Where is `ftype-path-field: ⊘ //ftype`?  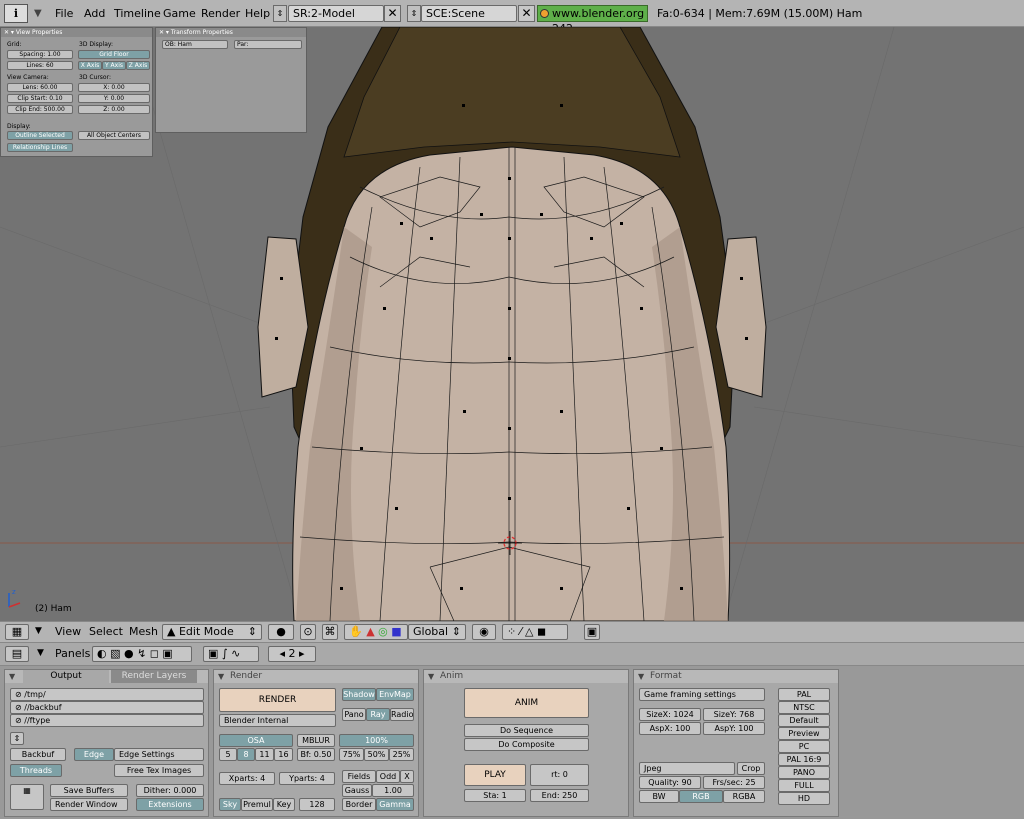 ftype-path-field: ⊘ //ftype is located at coordinates (107, 720).